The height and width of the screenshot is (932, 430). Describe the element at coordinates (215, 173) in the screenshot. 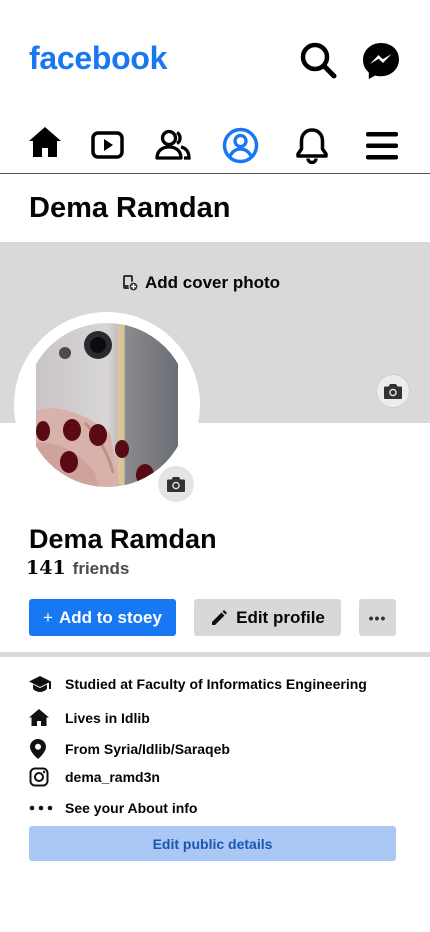

I see `nav-divider` at that location.